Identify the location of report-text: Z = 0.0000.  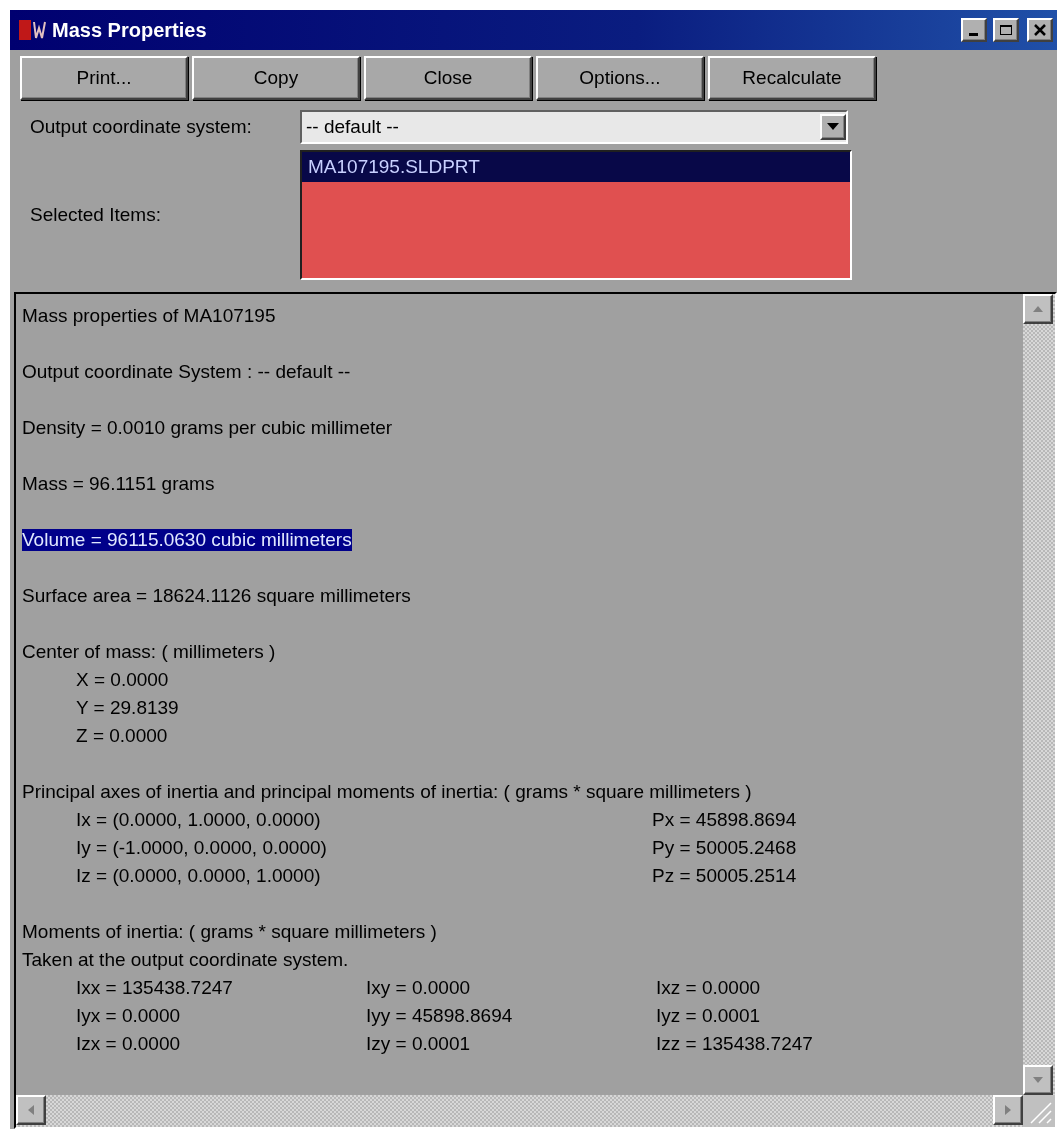
(122, 736).